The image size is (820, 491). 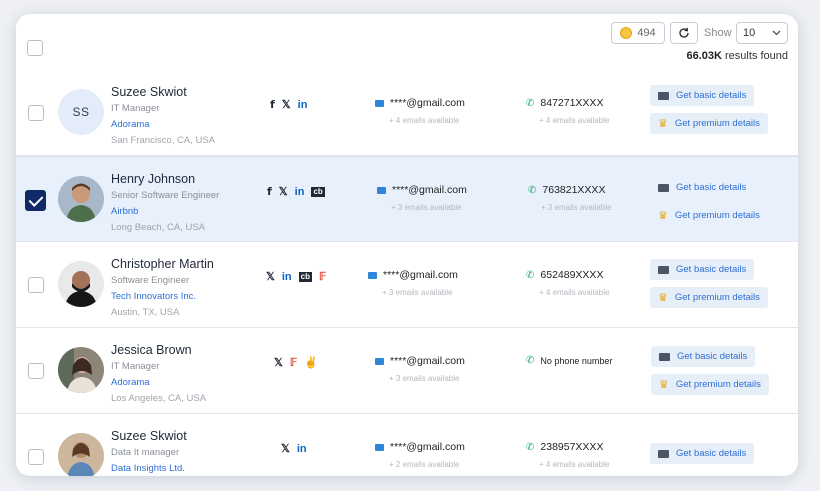 What do you see at coordinates (572, 103) in the screenshot?
I see `phone-value: 847271XXXX` at bounding box center [572, 103].